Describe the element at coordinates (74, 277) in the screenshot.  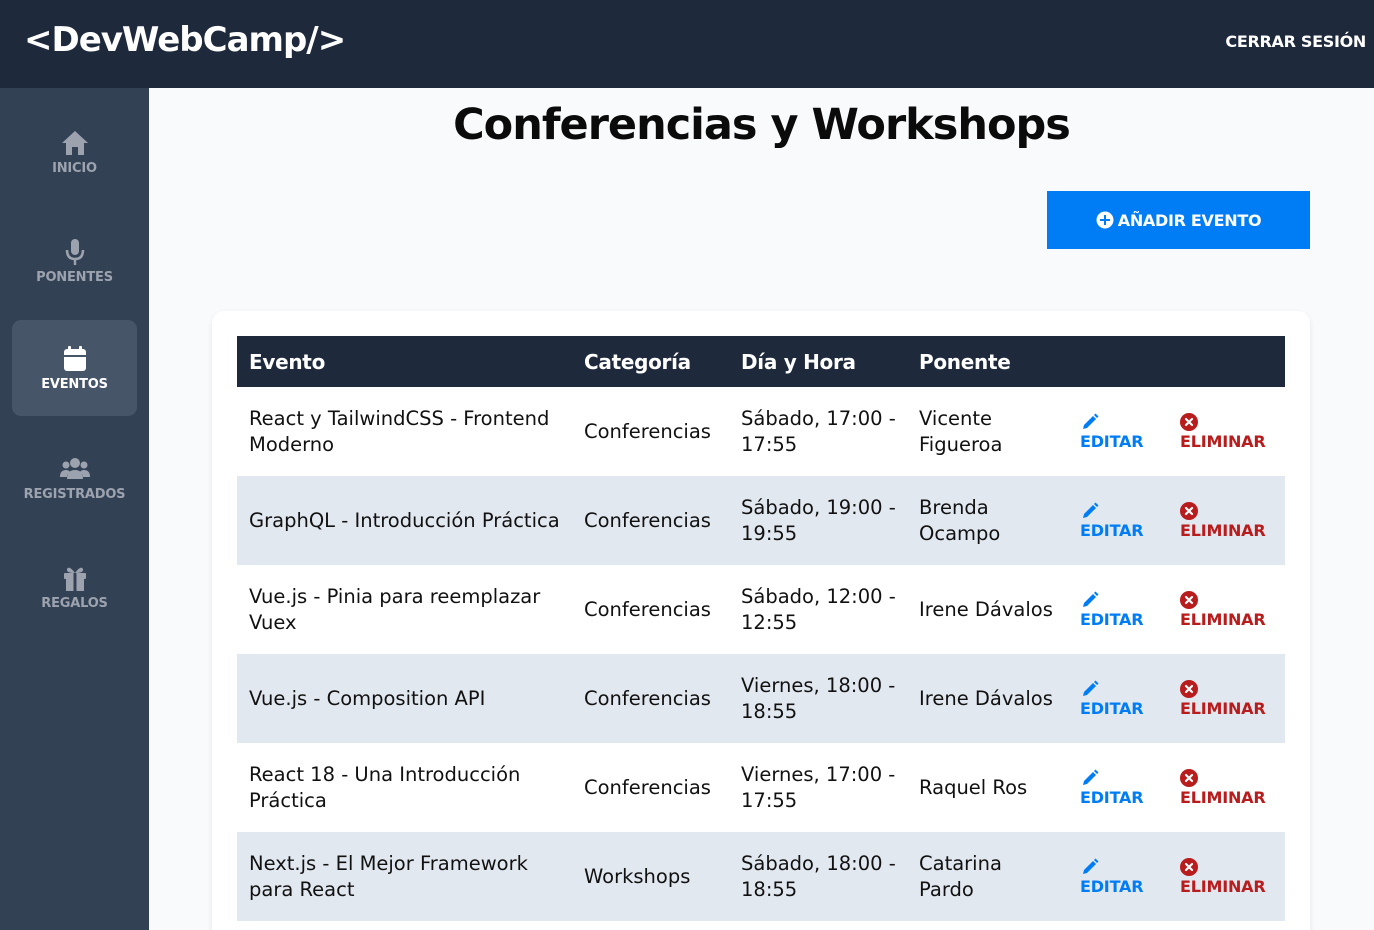
I see `sidebar-item-label: PONENTES` at that location.